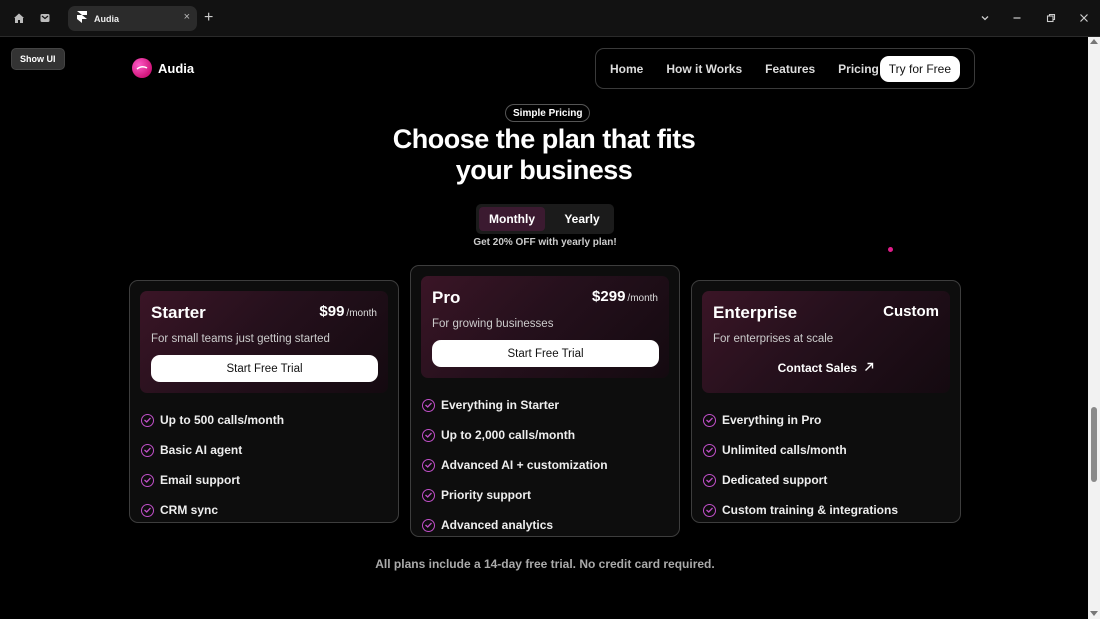 The height and width of the screenshot is (619, 1100). What do you see at coordinates (810, 510) in the screenshot?
I see `feature-text: Custom training & integrations` at bounding box center [810, 510].